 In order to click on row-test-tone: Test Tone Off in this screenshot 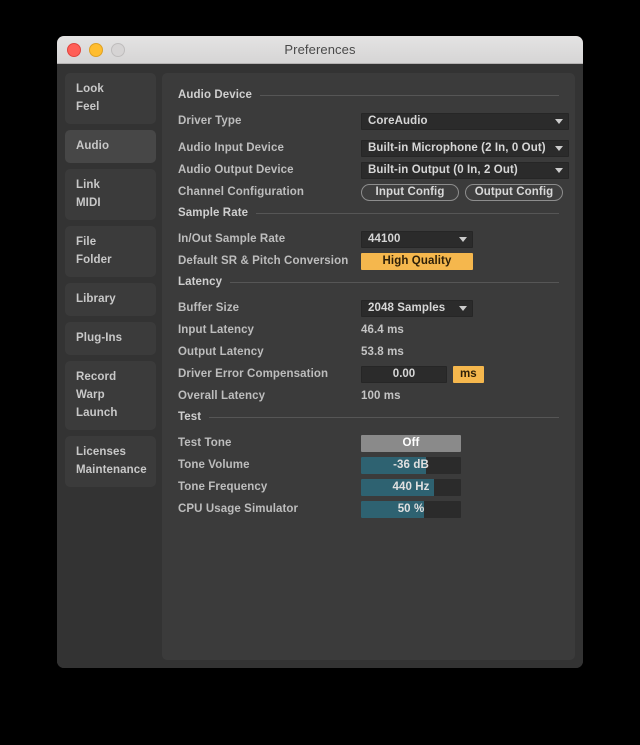, I will do `click(368, 443)`.